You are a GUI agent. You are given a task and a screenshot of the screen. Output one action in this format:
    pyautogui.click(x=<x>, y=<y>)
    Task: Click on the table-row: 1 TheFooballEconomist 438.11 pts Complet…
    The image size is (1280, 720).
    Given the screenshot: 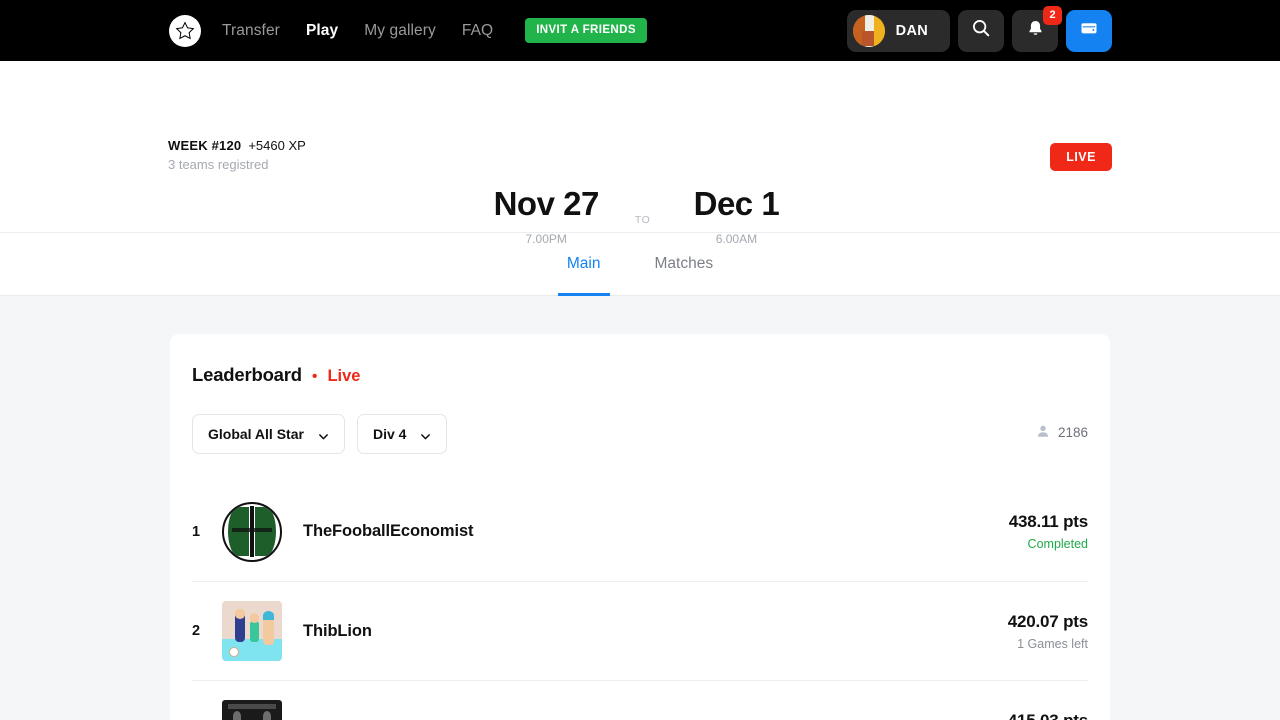 What is the action you would take?
    pyautogui.click(x=640, y=531)
    